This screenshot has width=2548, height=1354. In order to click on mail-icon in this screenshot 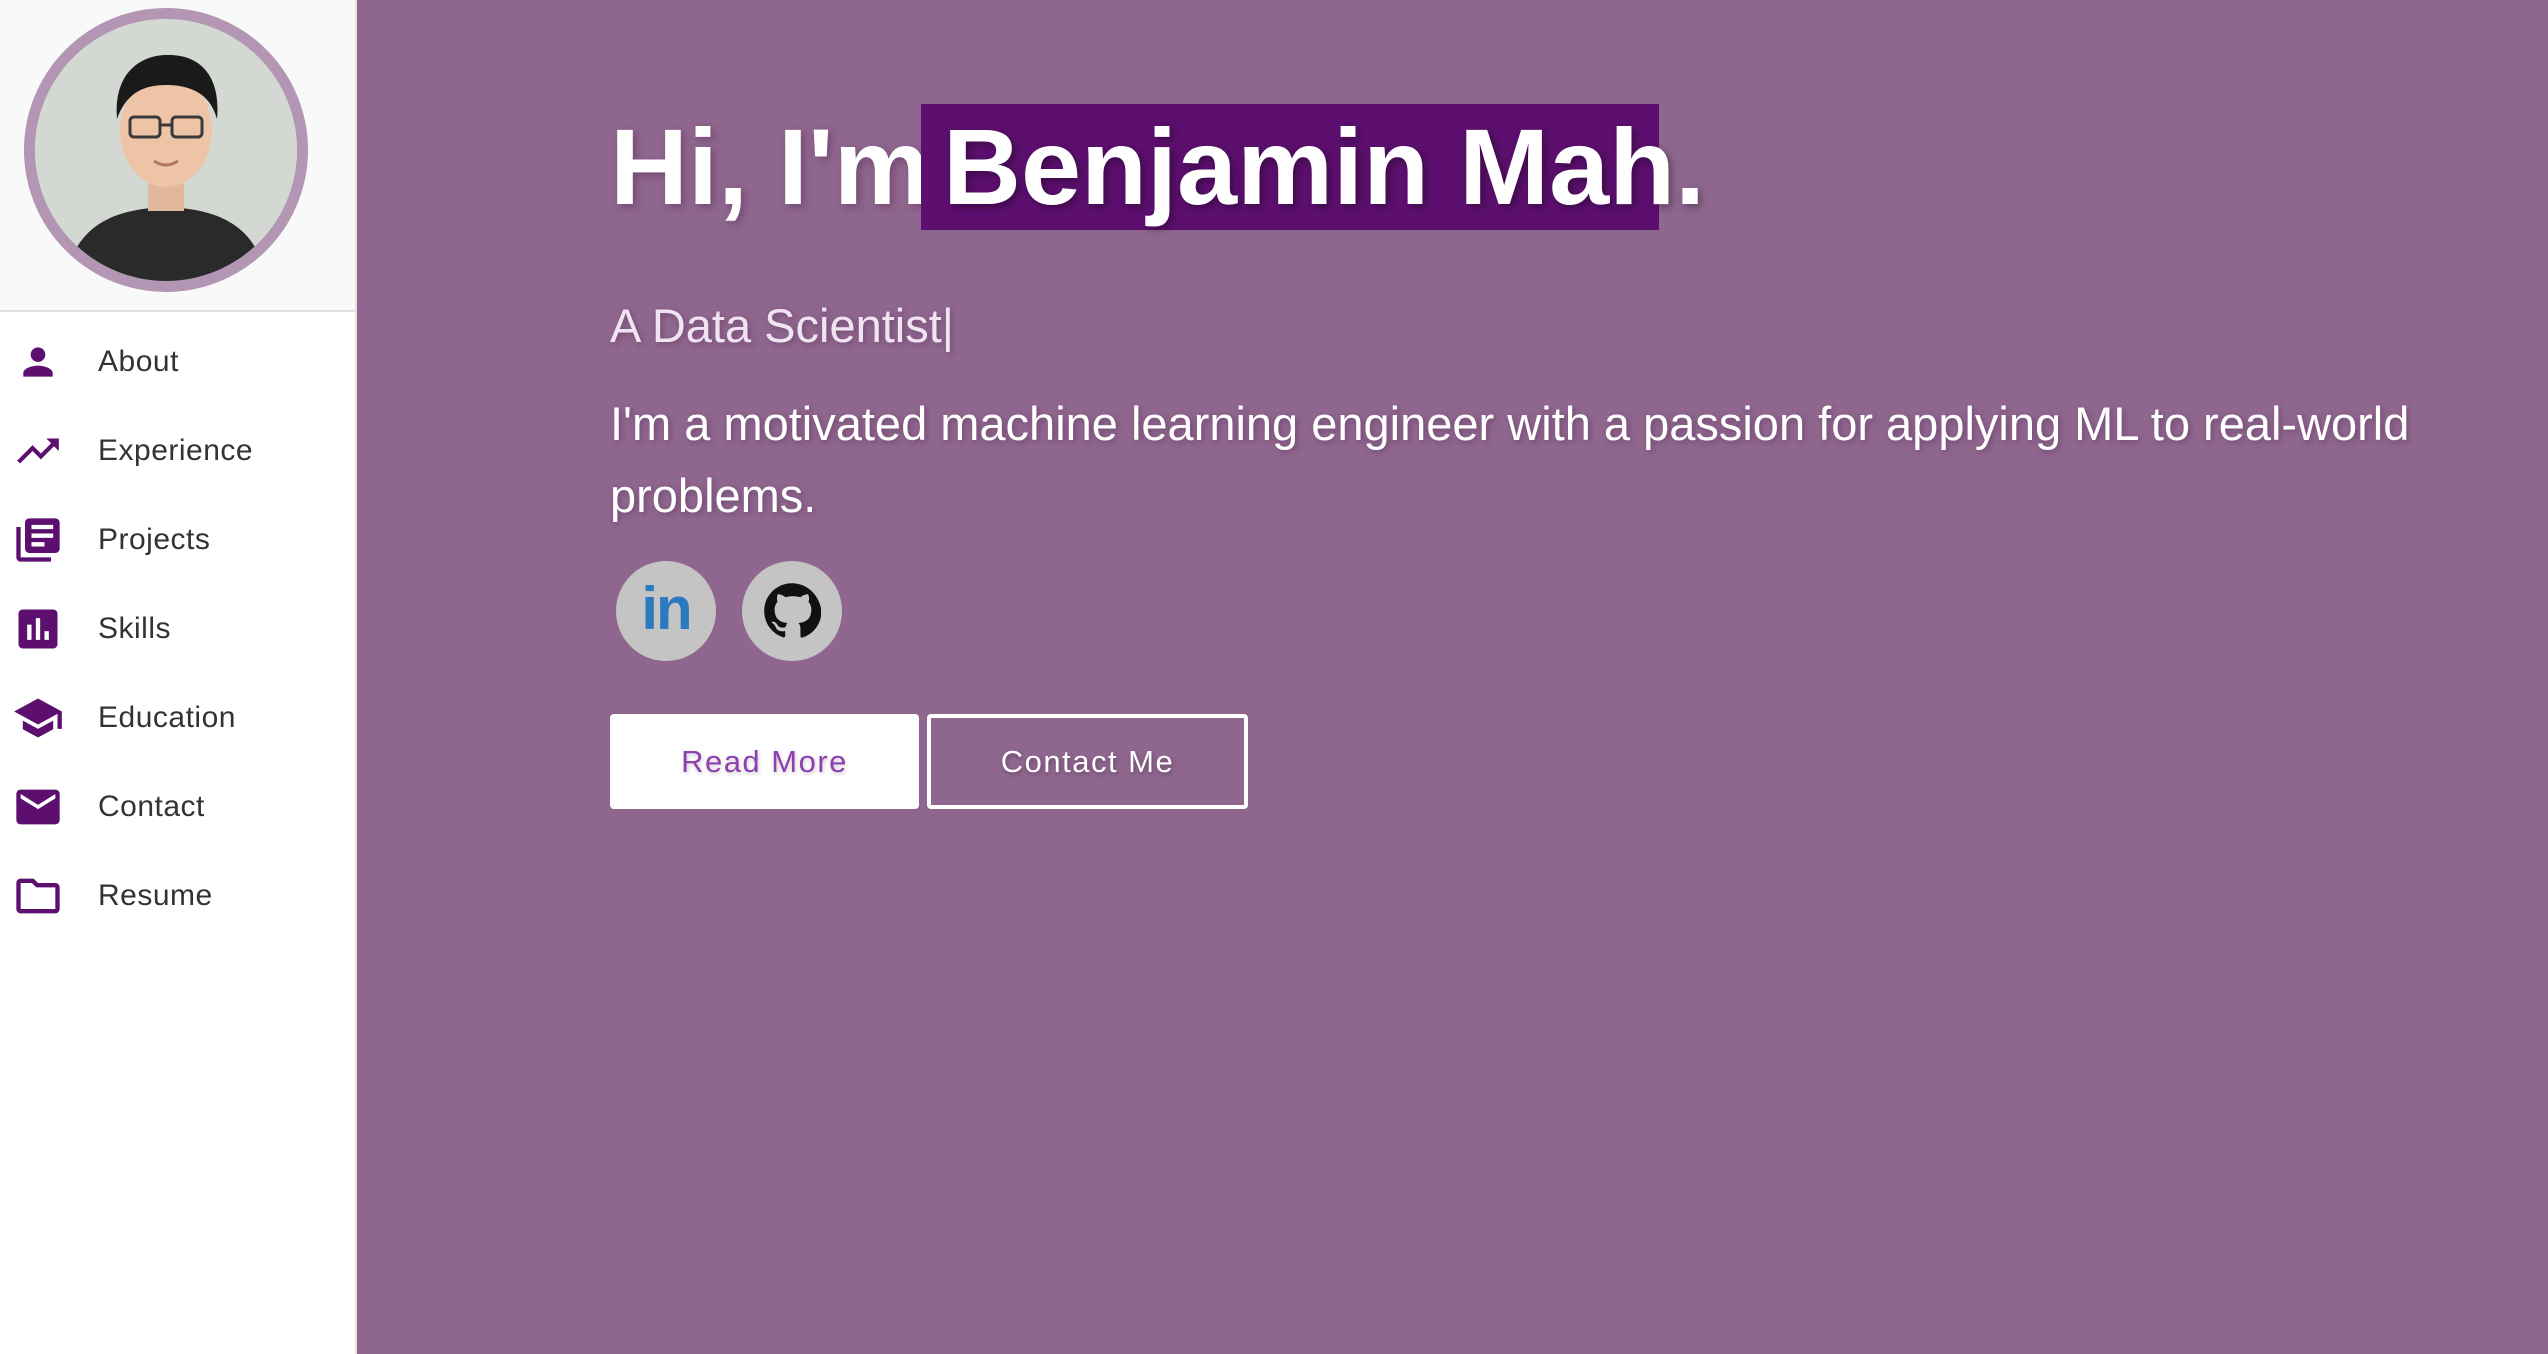, I will do `click(38, 807)`.